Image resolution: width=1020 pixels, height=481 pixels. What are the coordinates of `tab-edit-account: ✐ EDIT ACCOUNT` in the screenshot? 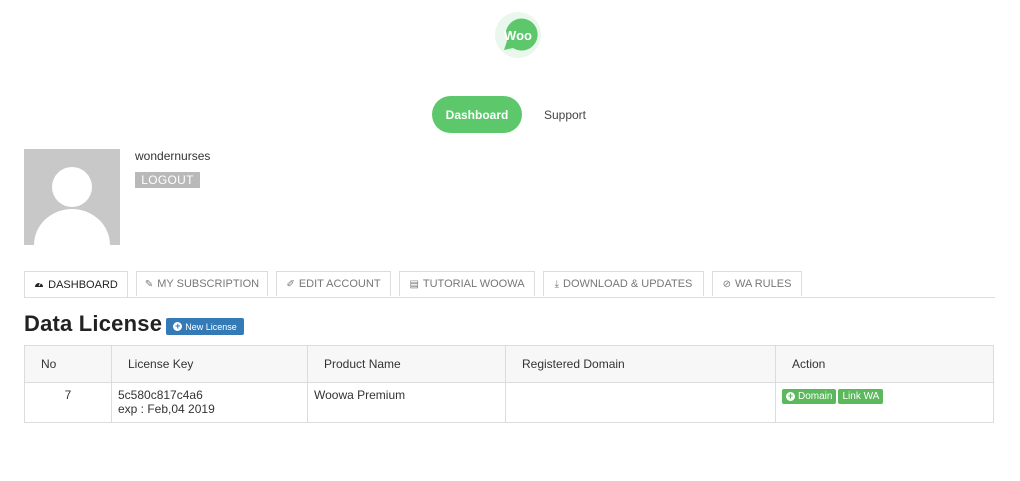 It's located at (333, 283).